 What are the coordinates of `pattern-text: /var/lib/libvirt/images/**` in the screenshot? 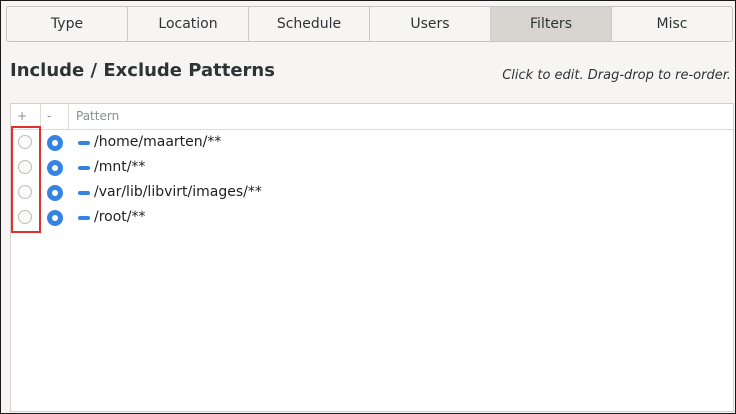 It's located at (178, 192).